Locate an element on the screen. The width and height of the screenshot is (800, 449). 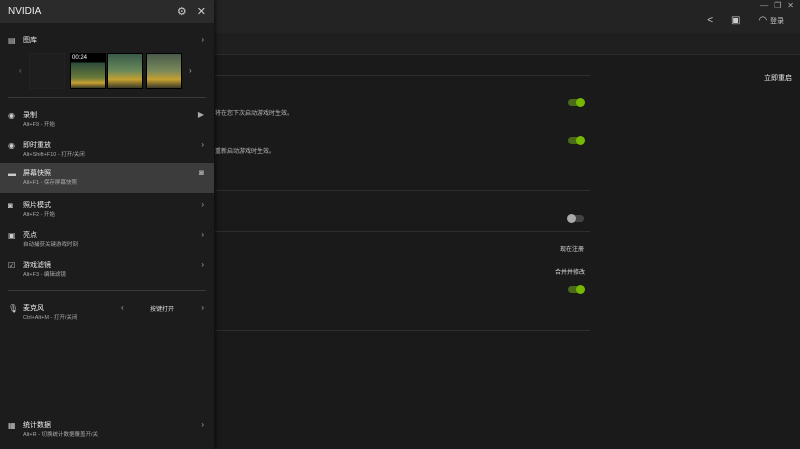
item-shortcut: Alt+R - 切换统计数据覆盖开/关 is located at coordinates (61, 435).